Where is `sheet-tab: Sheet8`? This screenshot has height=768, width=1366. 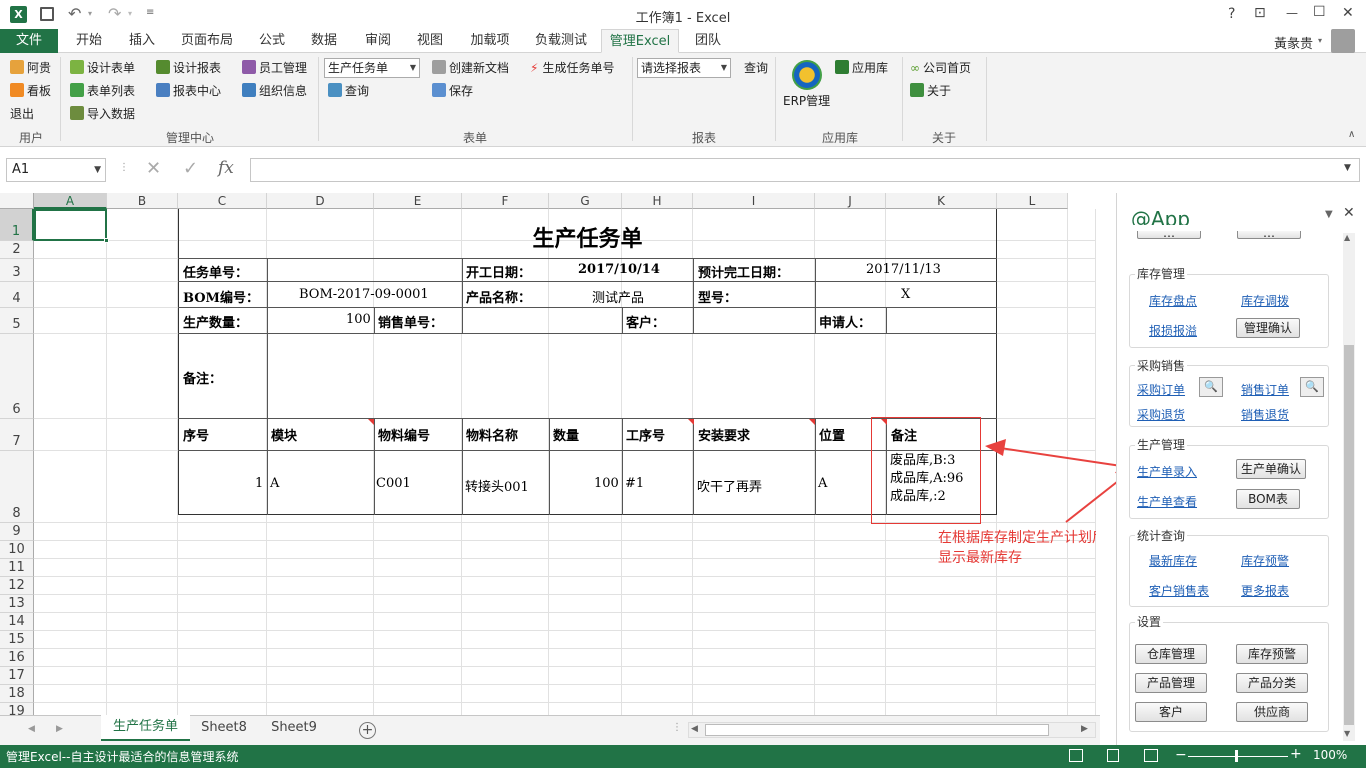 sheet-tab: Sheet8 is located at coordinates (224, 727).